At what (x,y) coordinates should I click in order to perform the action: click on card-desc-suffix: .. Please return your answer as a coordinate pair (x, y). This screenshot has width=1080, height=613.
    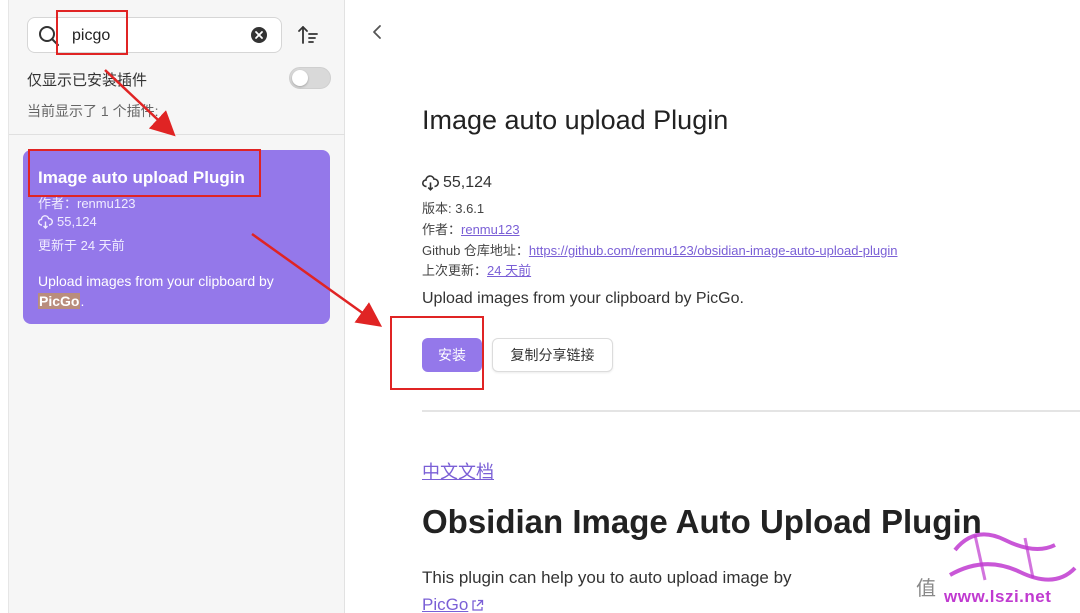
    Looking at the image, I should click on (82, 301).